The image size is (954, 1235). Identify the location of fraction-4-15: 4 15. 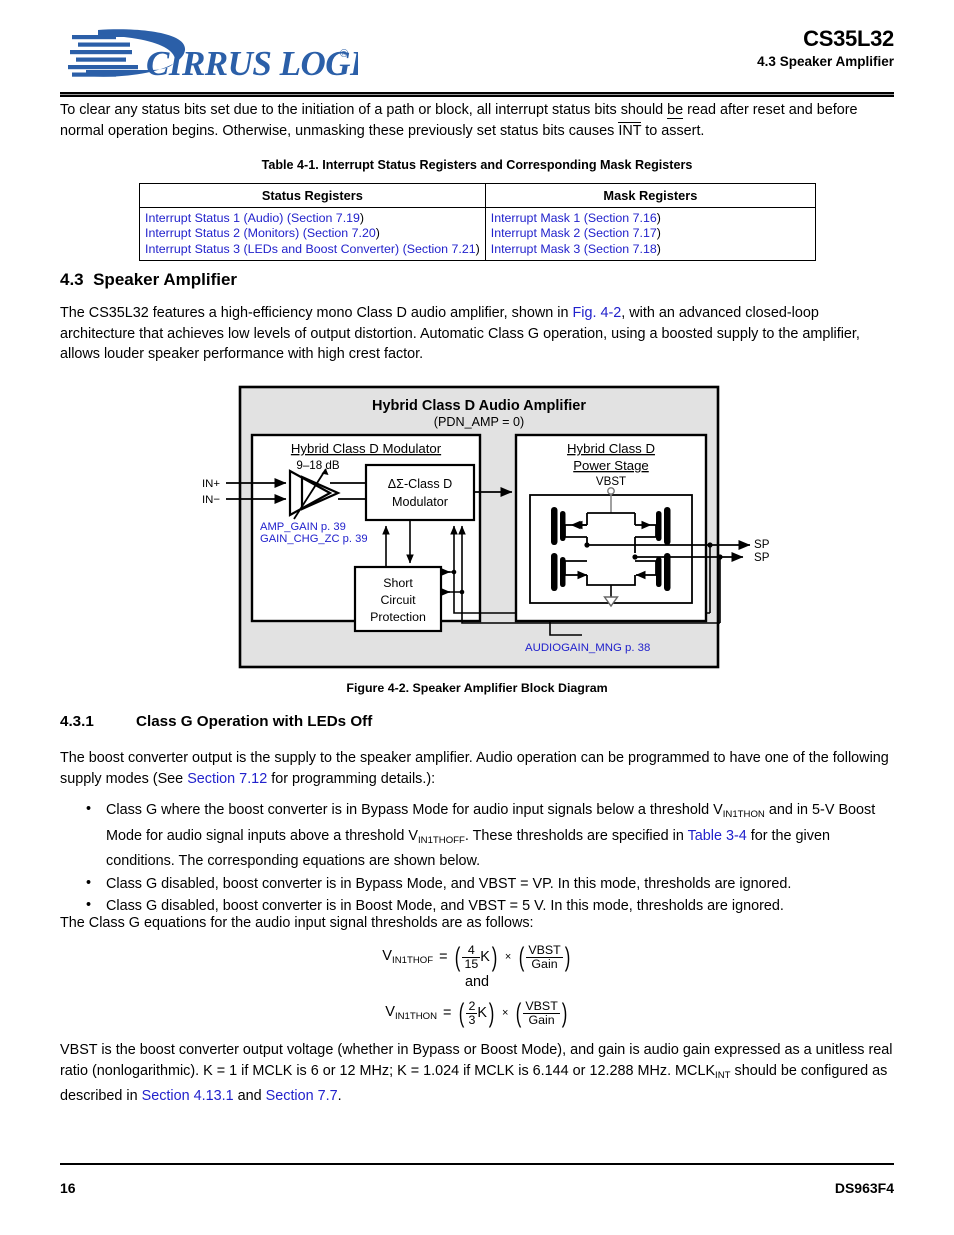
(471, 957).